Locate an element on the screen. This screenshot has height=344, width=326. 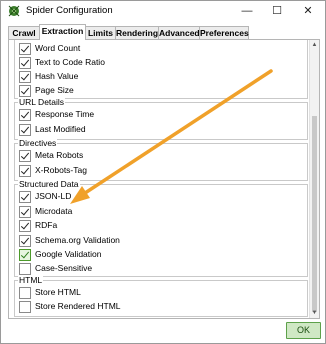
last-modified-label: Last Modified is located at coordinates (60, 129).